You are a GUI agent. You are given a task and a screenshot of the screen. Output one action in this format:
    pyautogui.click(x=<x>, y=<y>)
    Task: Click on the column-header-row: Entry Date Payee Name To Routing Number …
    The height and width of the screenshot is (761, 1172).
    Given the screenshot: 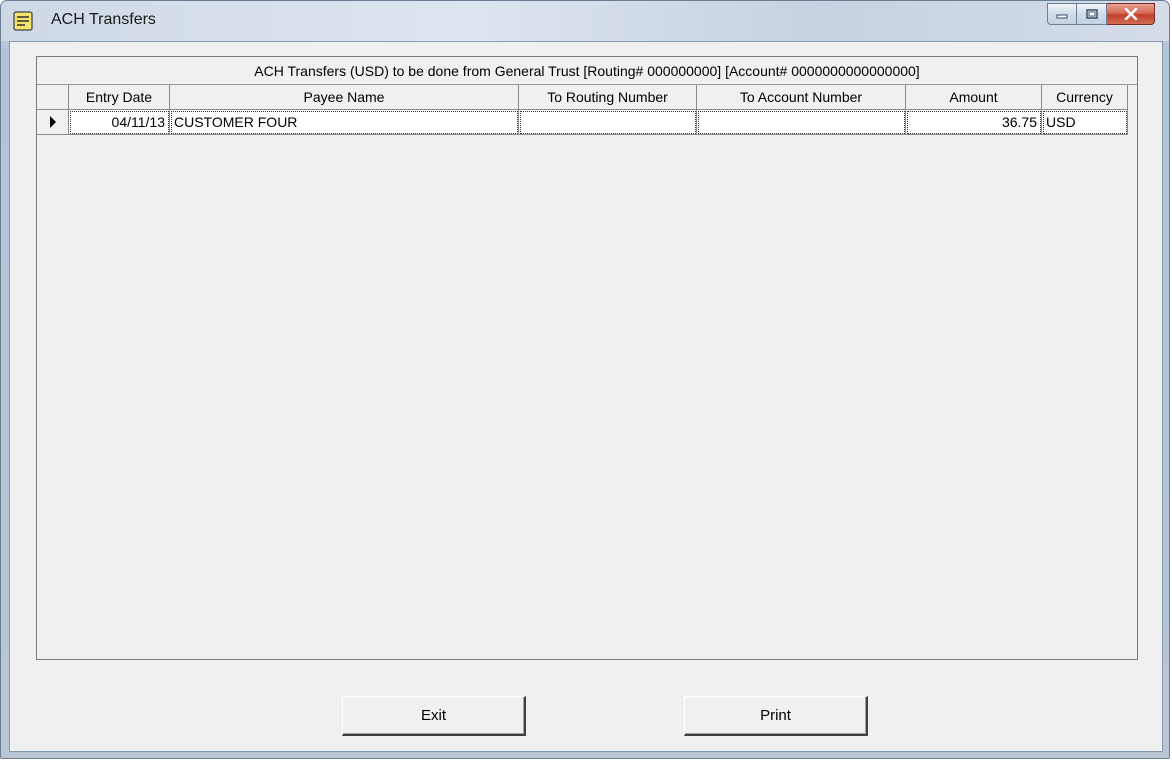 What is the action you would take?
    pyautogui.click(x=582, y=97)
    